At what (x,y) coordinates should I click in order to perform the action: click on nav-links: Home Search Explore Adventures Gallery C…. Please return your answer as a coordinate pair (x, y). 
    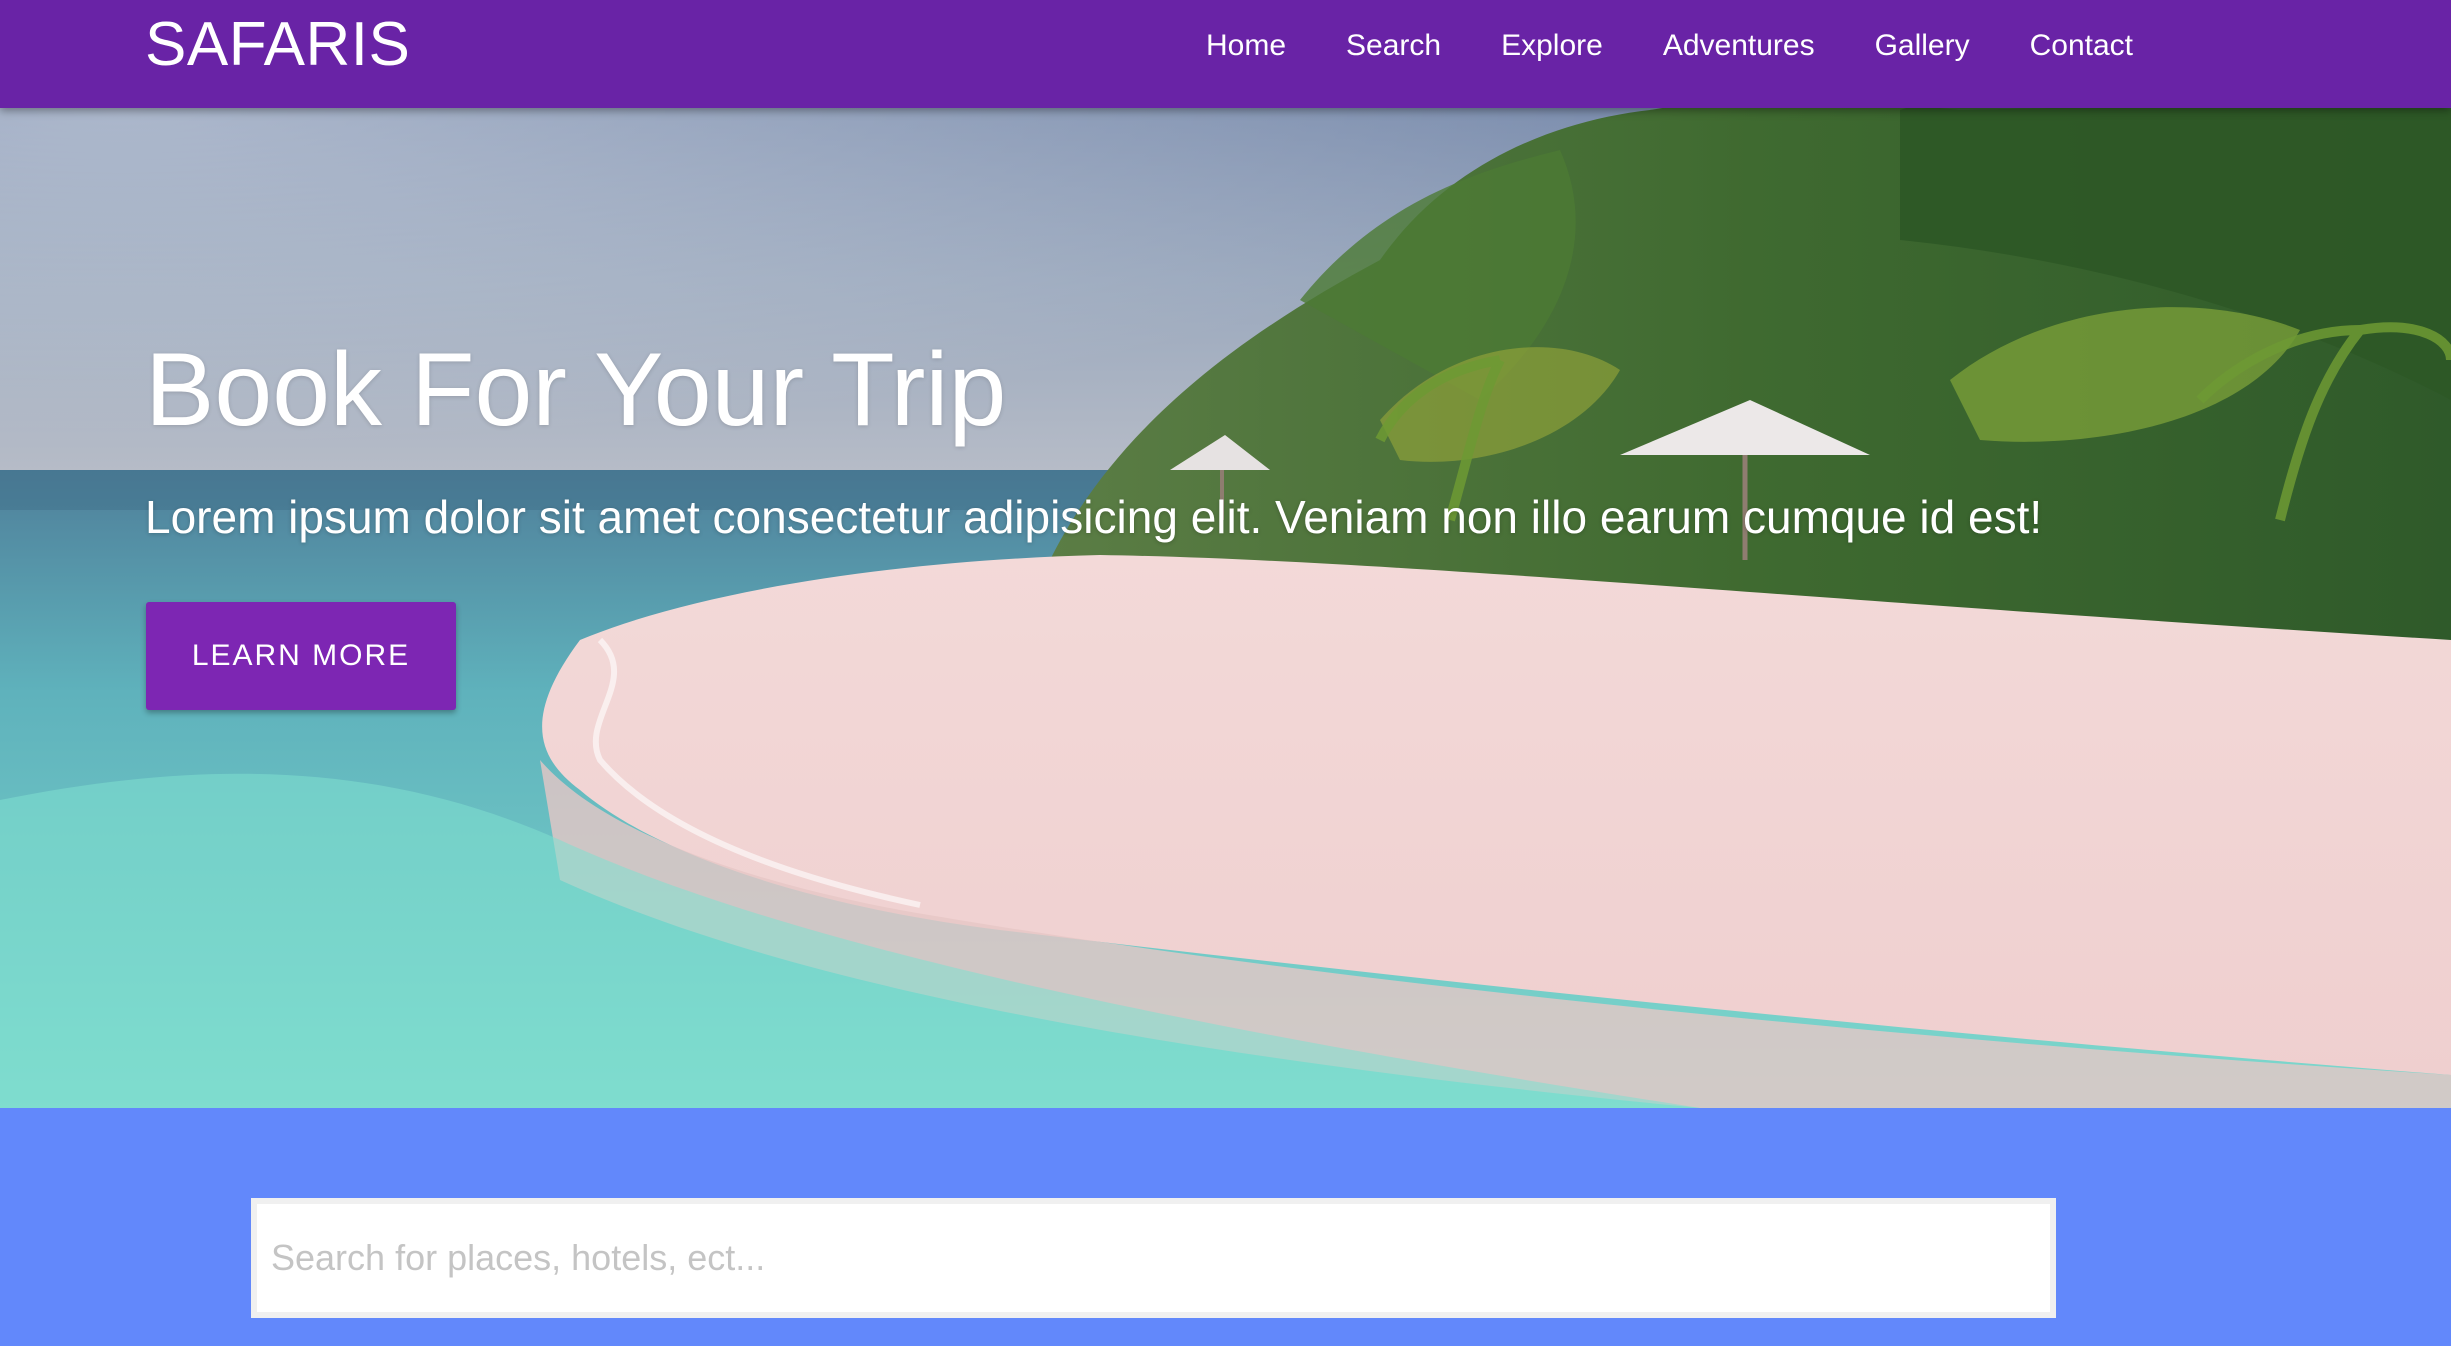
    Looking at the image, I should click on (1639, 46).